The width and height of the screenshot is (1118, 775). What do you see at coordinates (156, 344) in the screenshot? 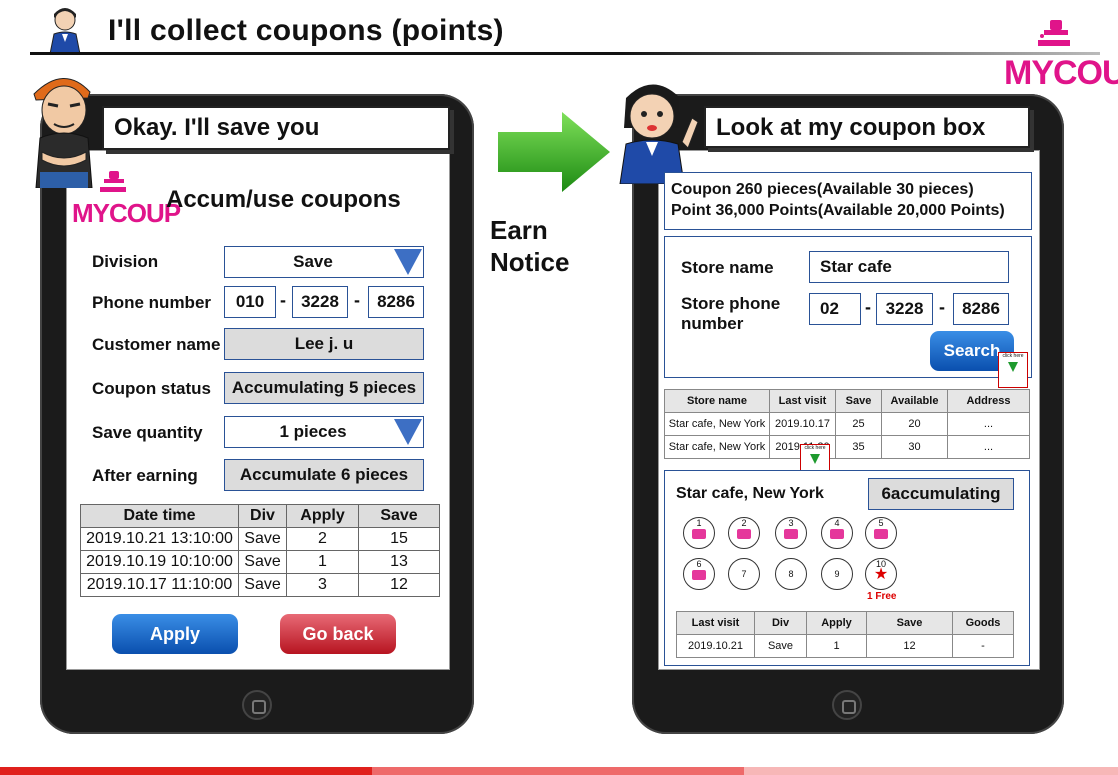
I see `customer-label: Customer name` at bounding box center [156, 344].